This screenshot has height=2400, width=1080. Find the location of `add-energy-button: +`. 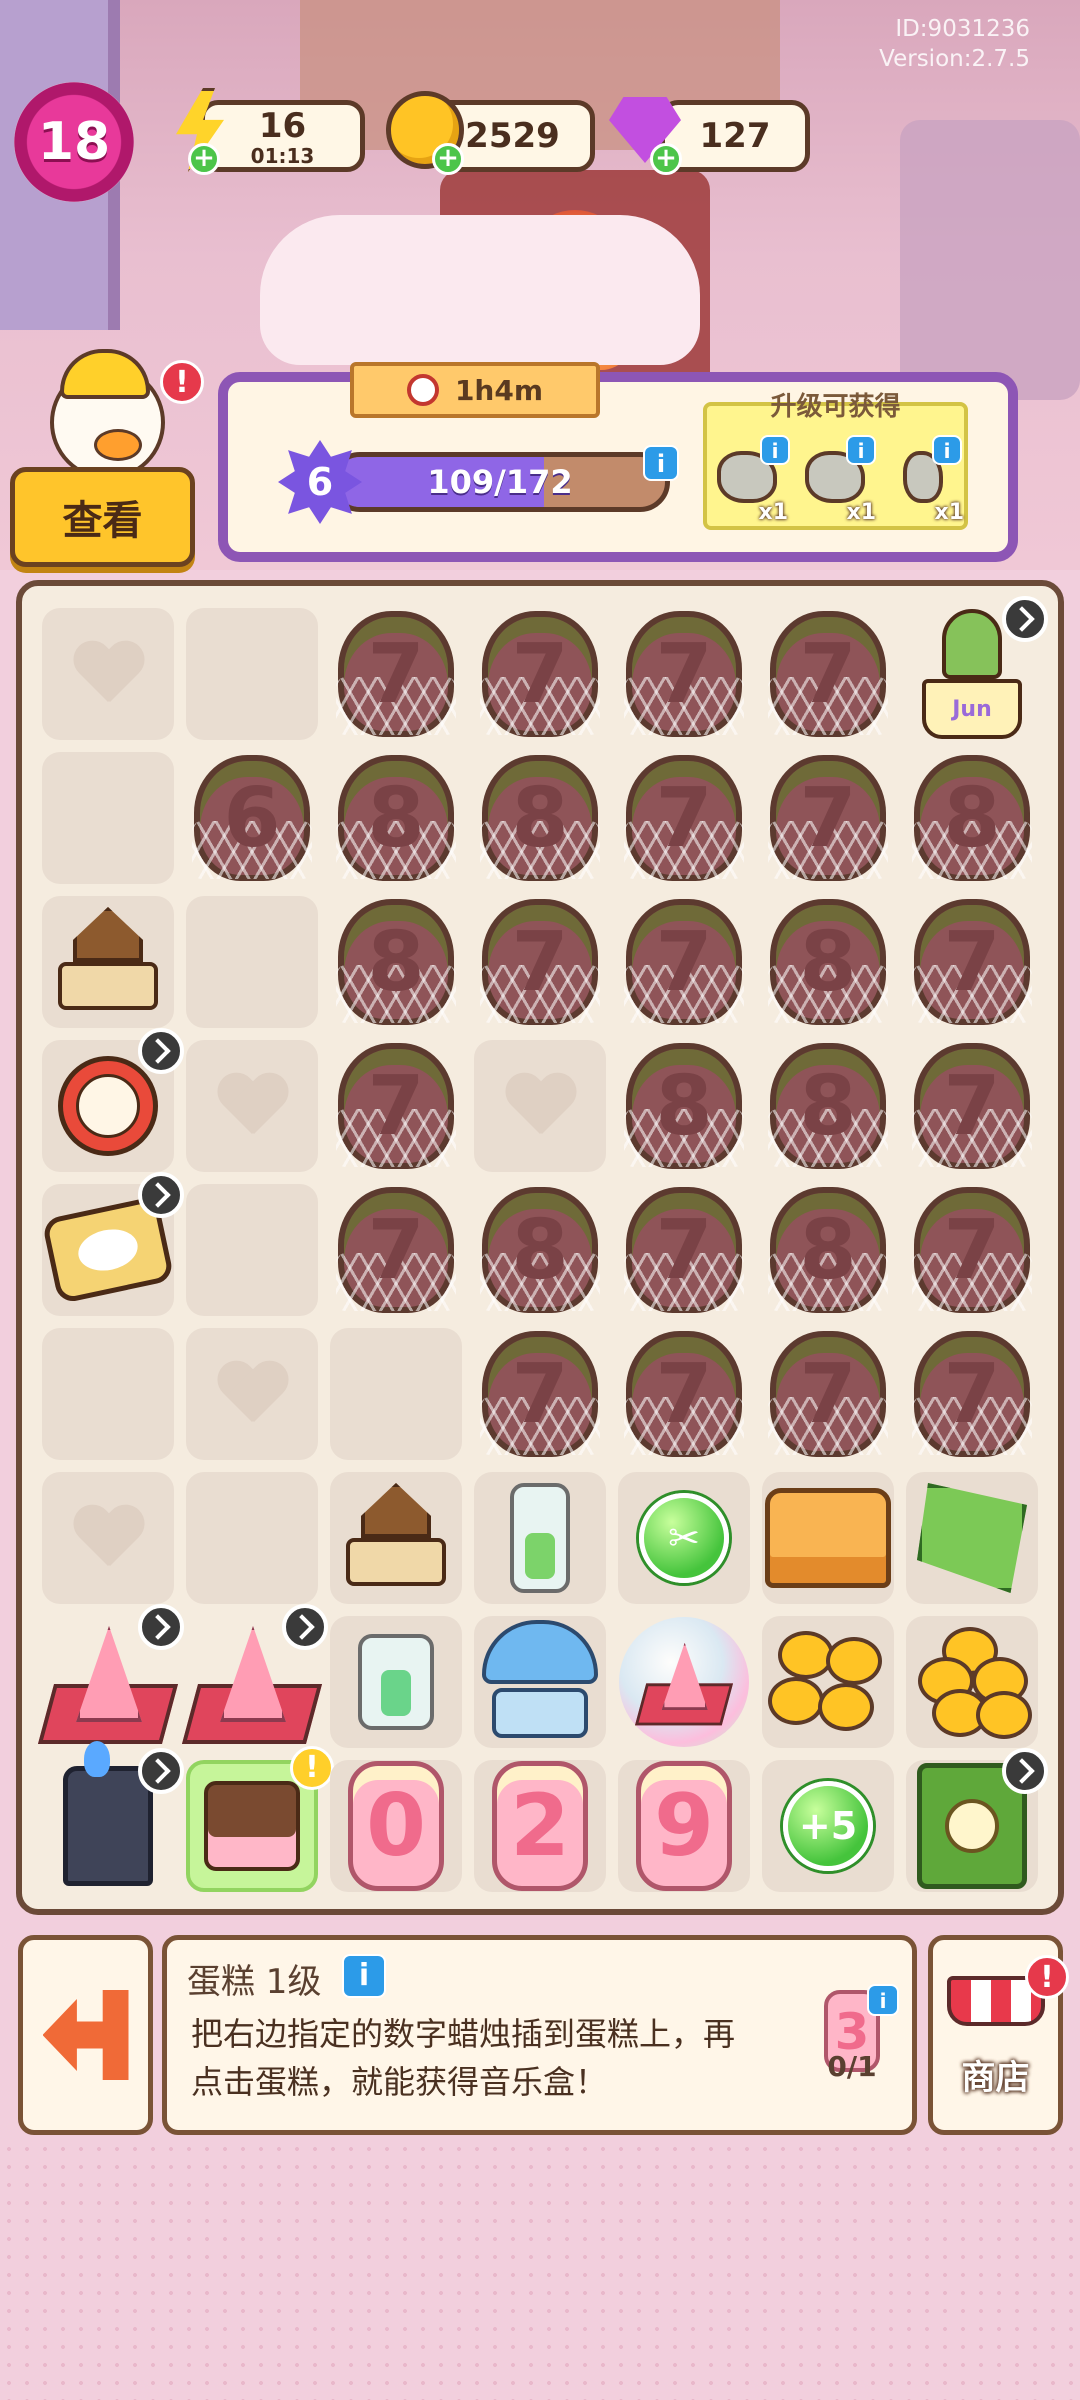

add-energy-button: + is located at coordinates (204, 159).